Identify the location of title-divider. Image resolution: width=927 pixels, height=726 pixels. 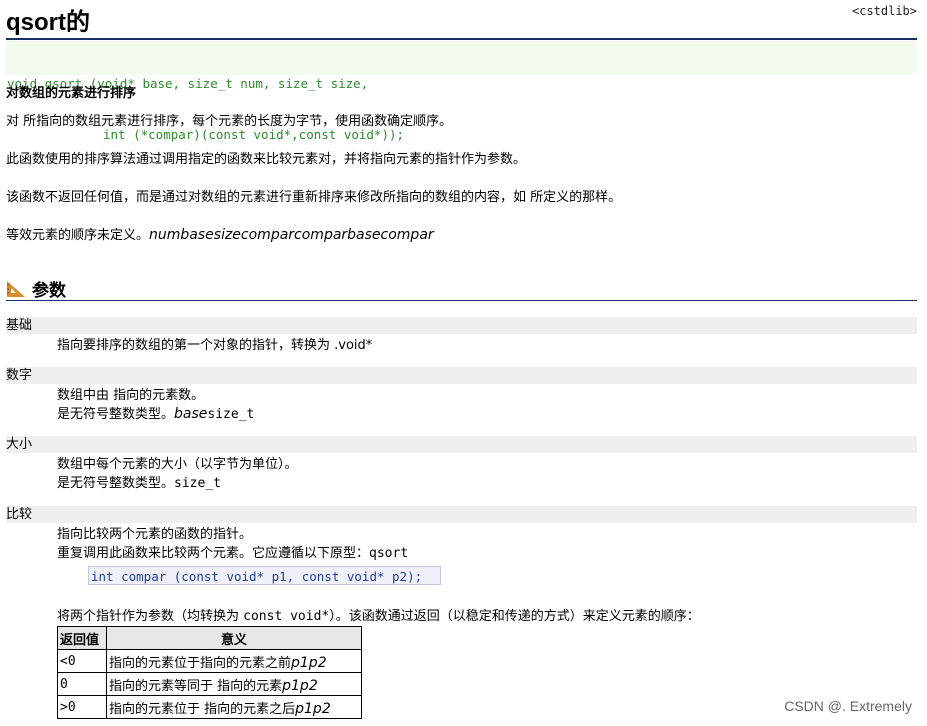
(461, 39).